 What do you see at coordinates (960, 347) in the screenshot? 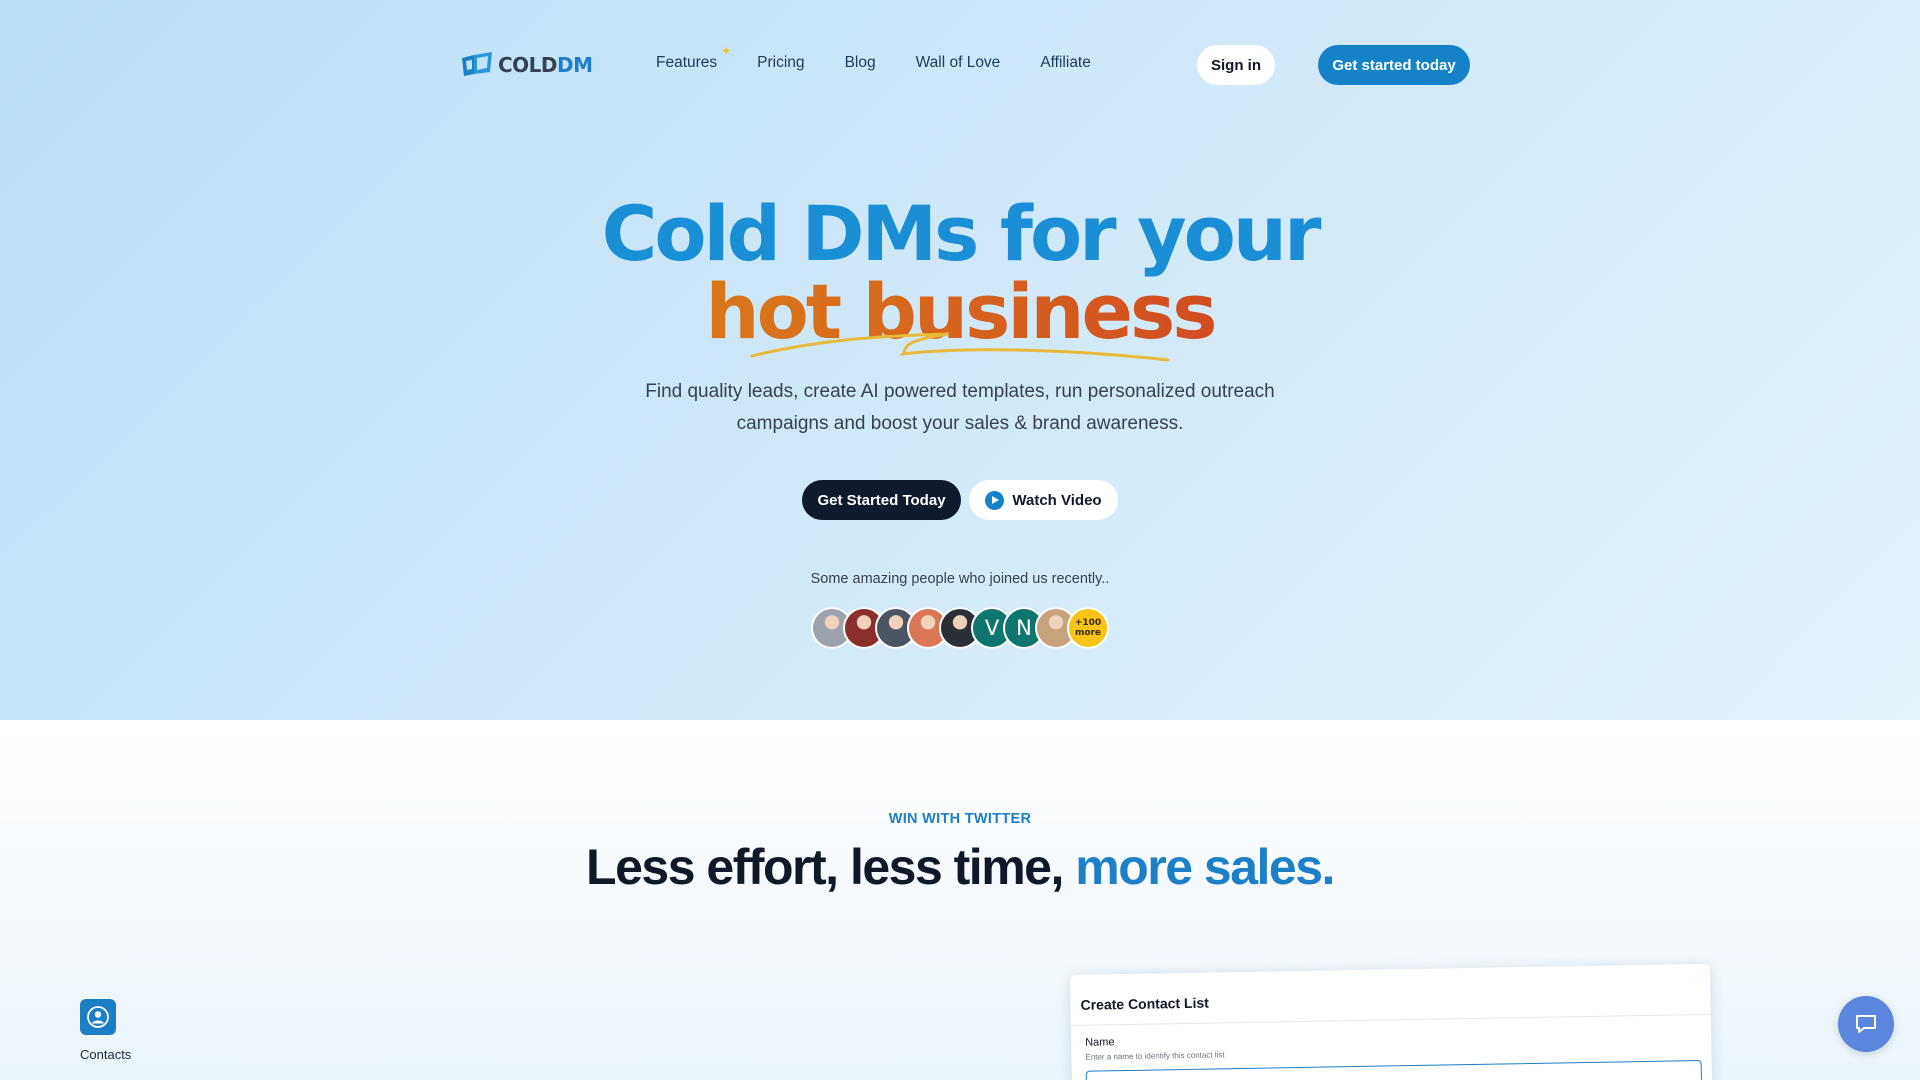
I see `headline-underline-swoosh` at bounding box center [960, 347].